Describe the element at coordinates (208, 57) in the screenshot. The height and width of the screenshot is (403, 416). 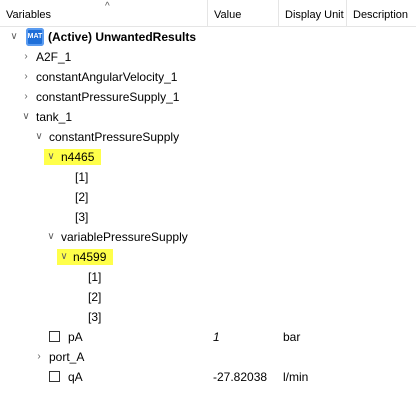
I see `tree-row-a2f: › A2F_1` at that location.